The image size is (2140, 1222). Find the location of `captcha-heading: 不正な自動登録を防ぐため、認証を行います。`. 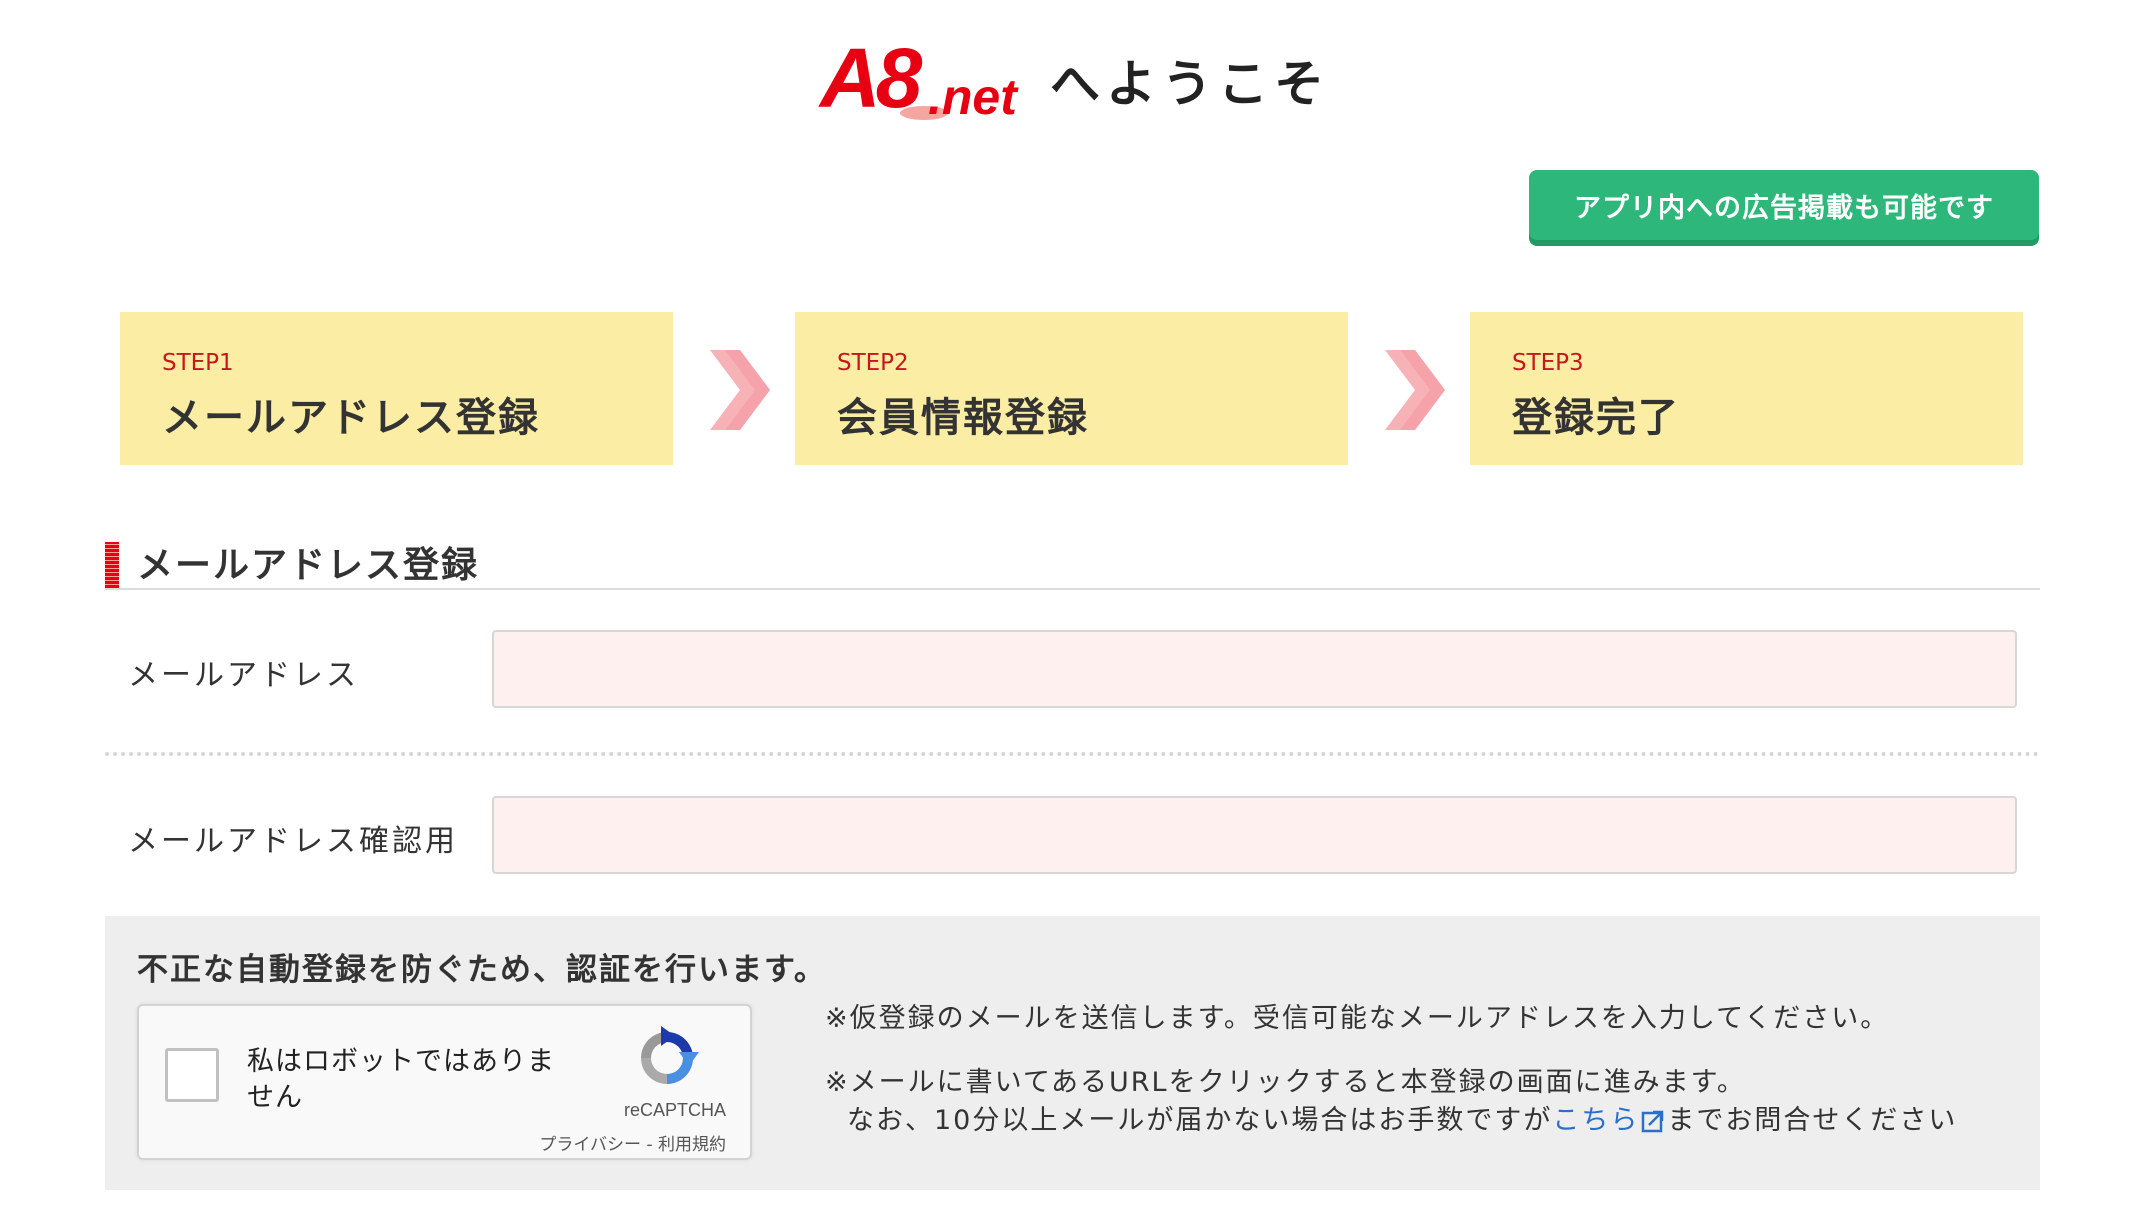

captcha-heading: 不正な自動登録を防ぐため、認証を行います。 is located at coordinates (482, 970).